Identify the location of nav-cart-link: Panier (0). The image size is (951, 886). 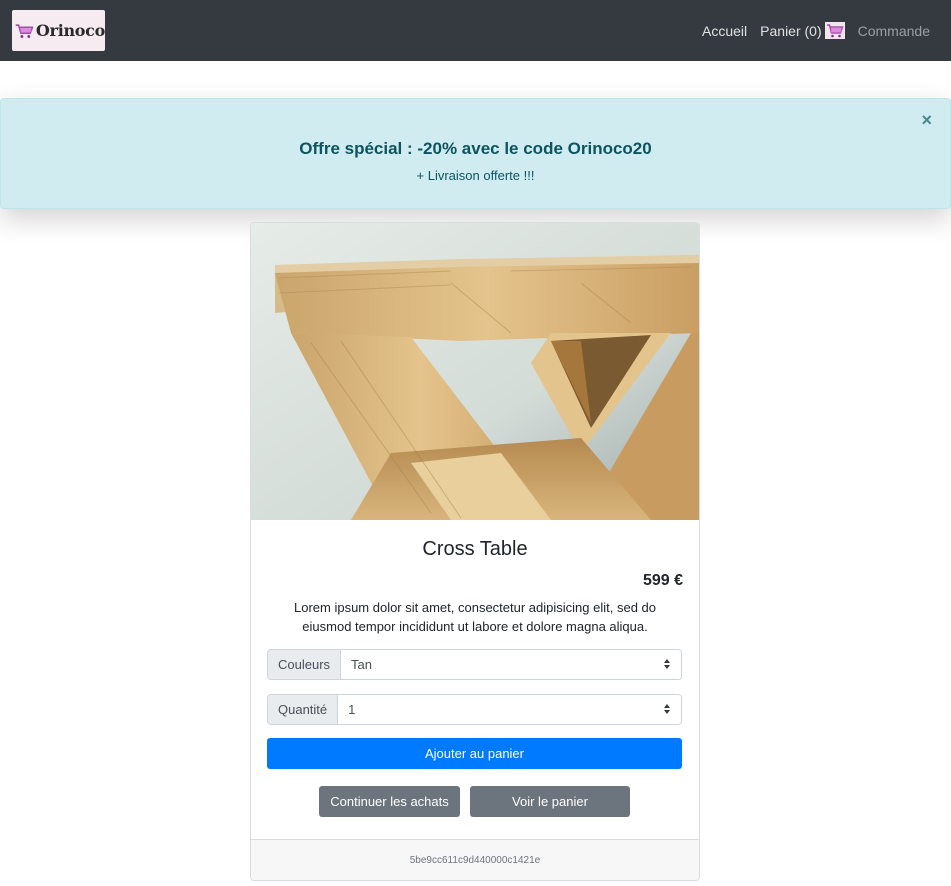
(802, 30).